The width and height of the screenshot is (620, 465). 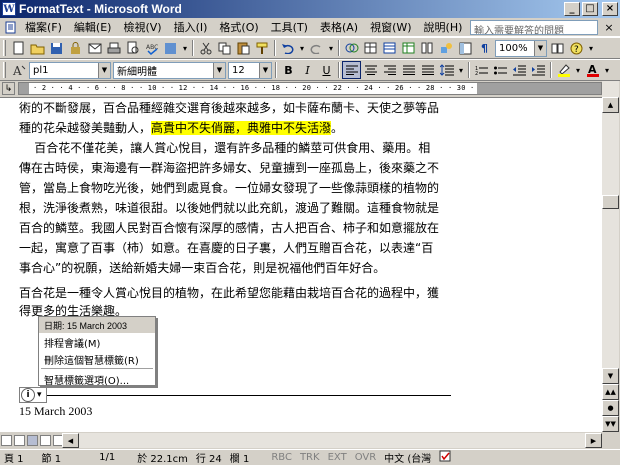 What do you see at coordinates (281, 457) in the screenshot?
I see `status-record-macro: RBC` at bounding box center [281, 457].